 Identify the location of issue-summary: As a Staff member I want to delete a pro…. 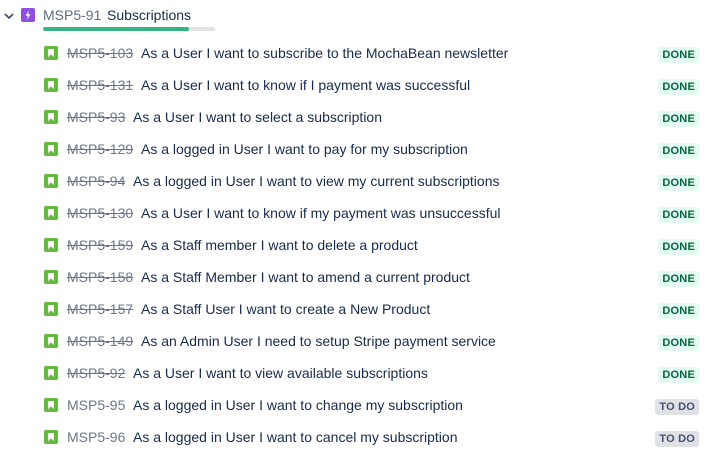
(279, 245).